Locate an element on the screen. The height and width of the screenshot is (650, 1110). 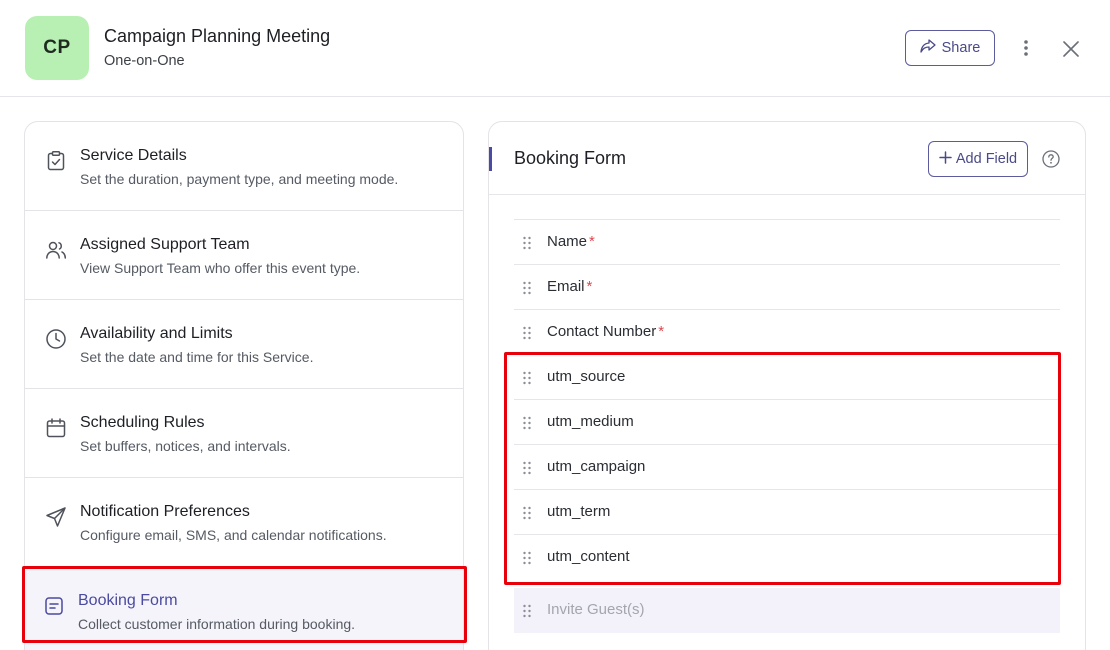
divider is located at coordinates (787, 194).